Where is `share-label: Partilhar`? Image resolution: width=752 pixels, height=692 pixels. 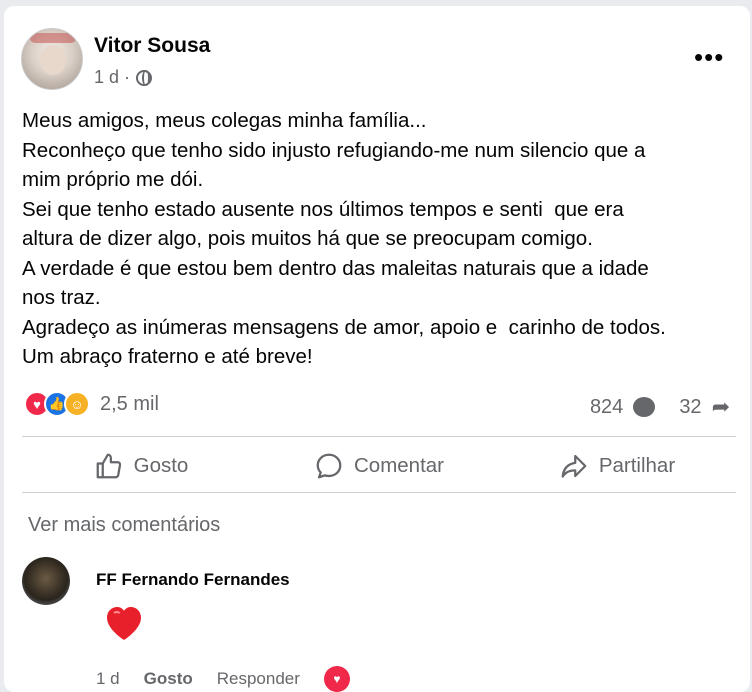
share-label: Partilhar is located at coordinates (637, 465).